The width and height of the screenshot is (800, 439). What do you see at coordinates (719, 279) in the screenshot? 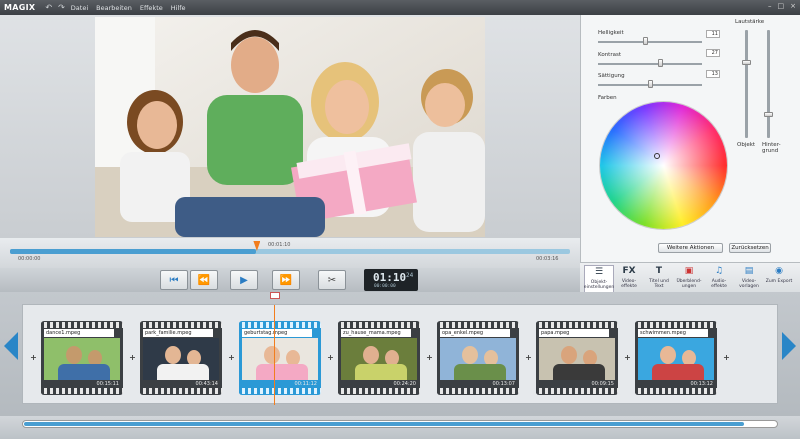
I see `tab-audio-effects: ♫ Audio-effekte` at bounding box center [719, 279].